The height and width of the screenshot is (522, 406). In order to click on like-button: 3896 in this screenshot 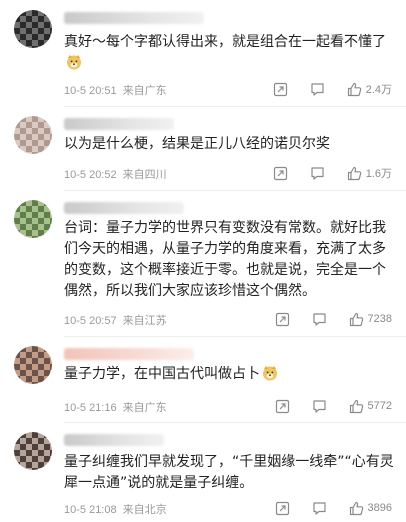, I will do `click(370, 508)`.